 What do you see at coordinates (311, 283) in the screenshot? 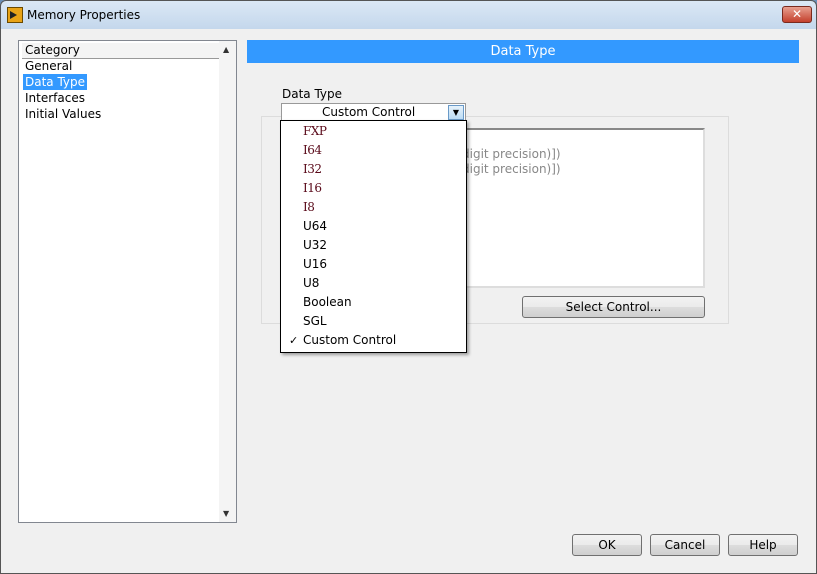
I see `option-u8: U8` at bounding box center [311, 283].